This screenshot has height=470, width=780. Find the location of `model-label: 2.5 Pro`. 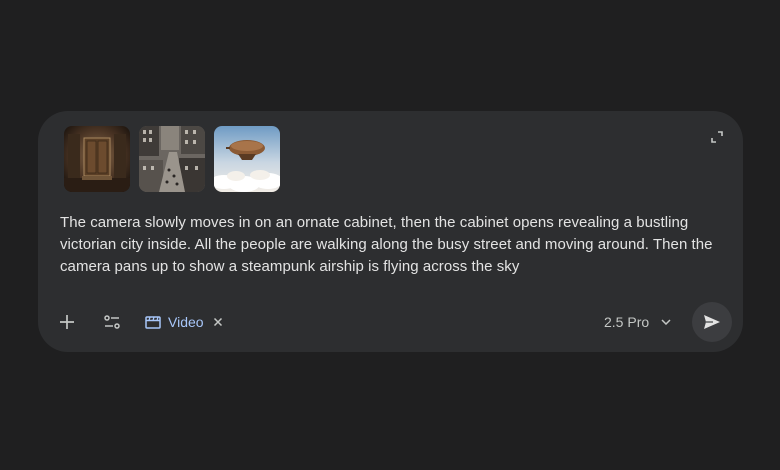

model-label: 2.5 Pro is located at coordinates (627, 322).